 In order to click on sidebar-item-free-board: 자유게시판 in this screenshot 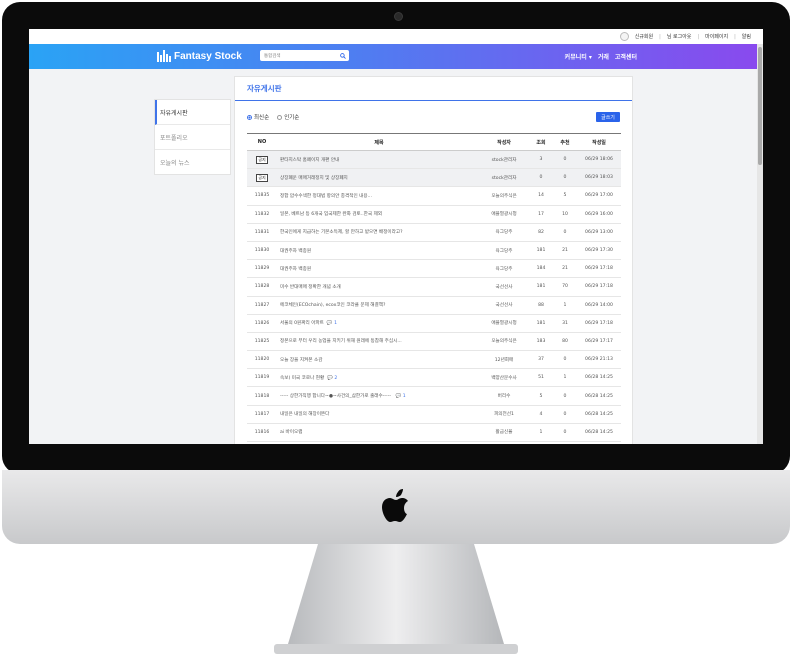, I will do `click(192, 112)`.